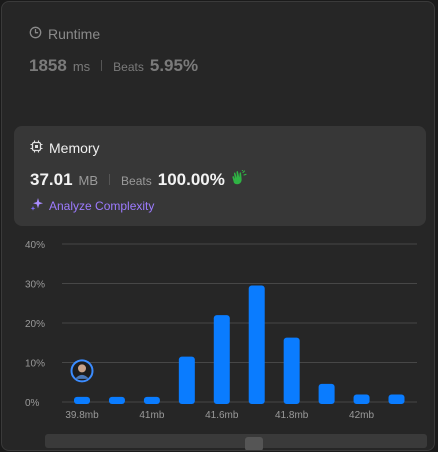 Image resolution: width=438 pixels, height=452 pixels. Describe the element at coordinates (191, 179) in the screenshot. I see `memory-beats-value: 100.00%` at that location.